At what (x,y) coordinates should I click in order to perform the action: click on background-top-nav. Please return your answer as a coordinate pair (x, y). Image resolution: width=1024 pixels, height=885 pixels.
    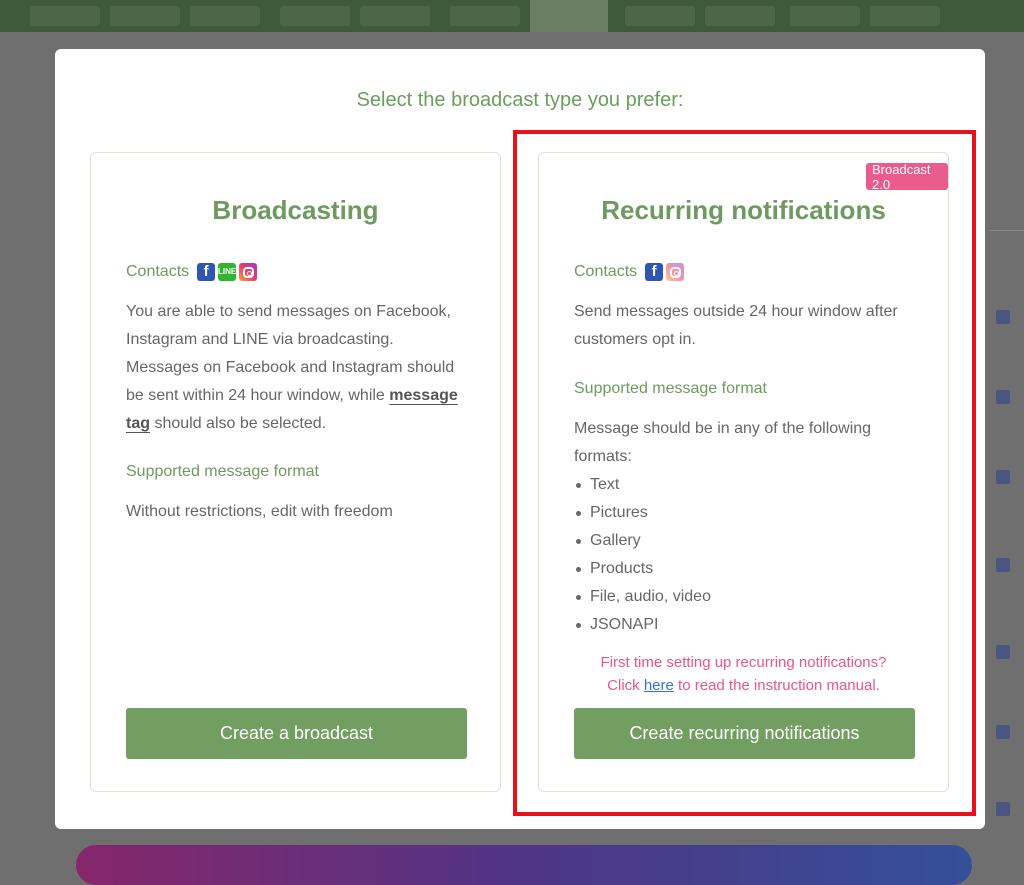
    Looking at the image, I should click on (512, 16).